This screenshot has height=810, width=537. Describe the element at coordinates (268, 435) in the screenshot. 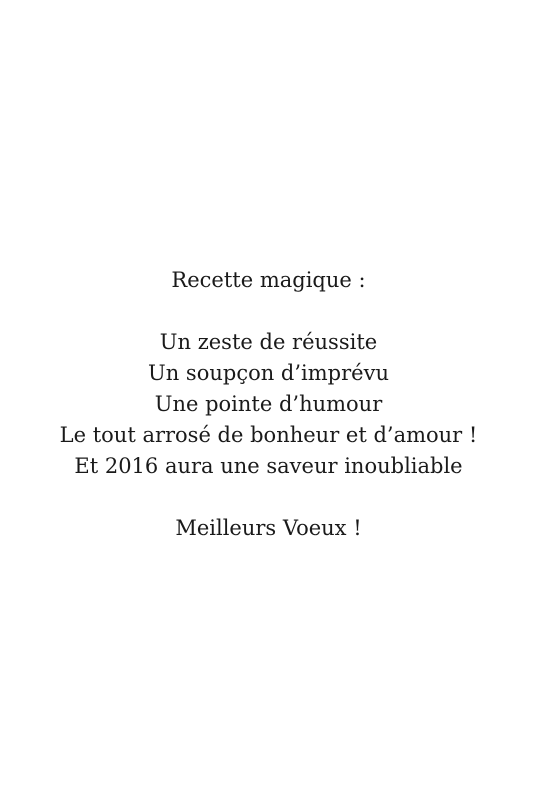

I see `poem-line-4: Le tout arrosé de bonheur et d’amour !` at that location.